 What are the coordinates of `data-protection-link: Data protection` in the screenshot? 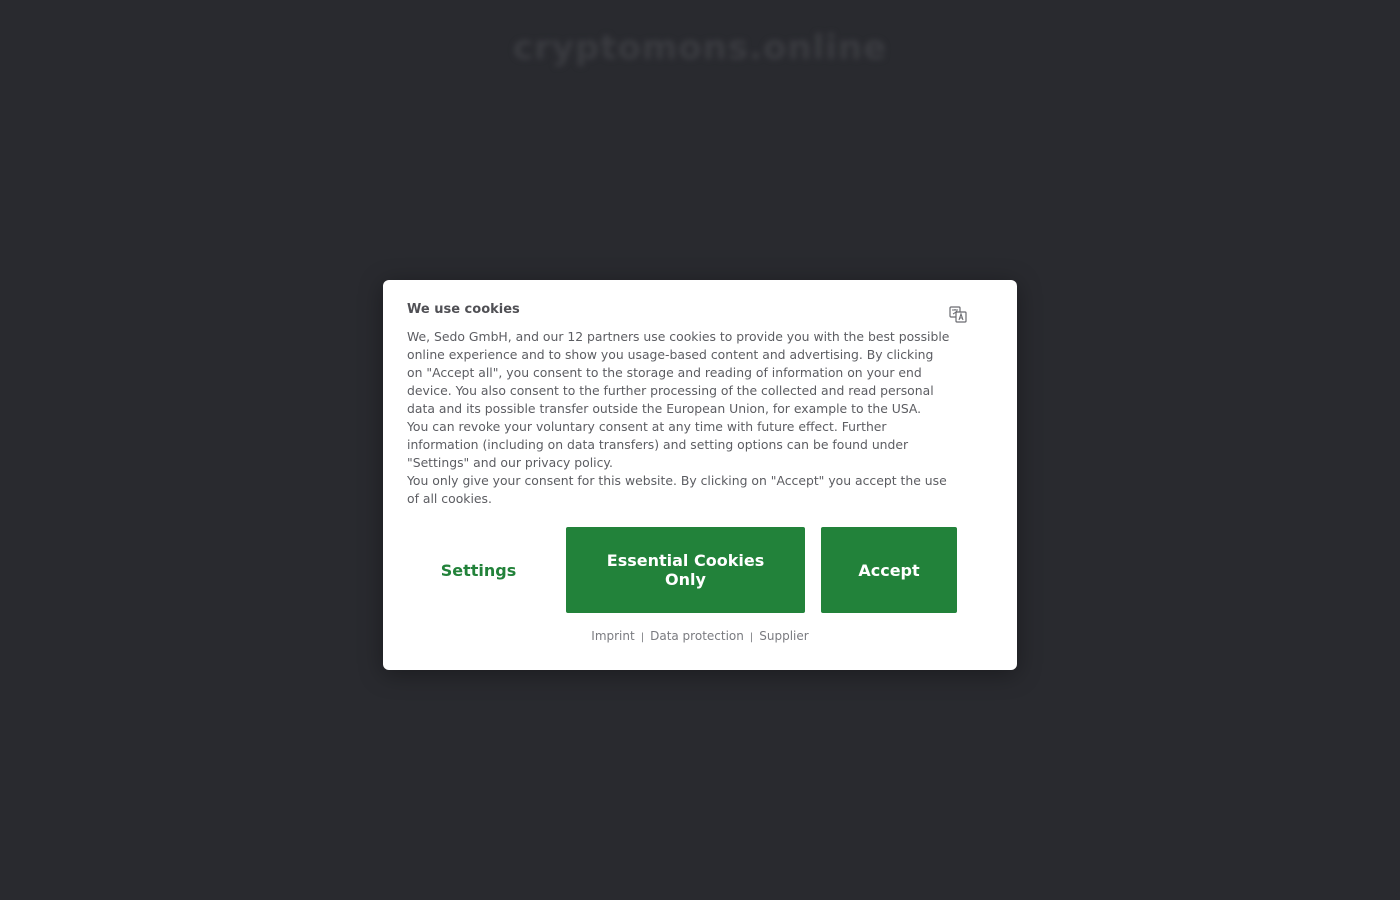 It's located at (697, 636).